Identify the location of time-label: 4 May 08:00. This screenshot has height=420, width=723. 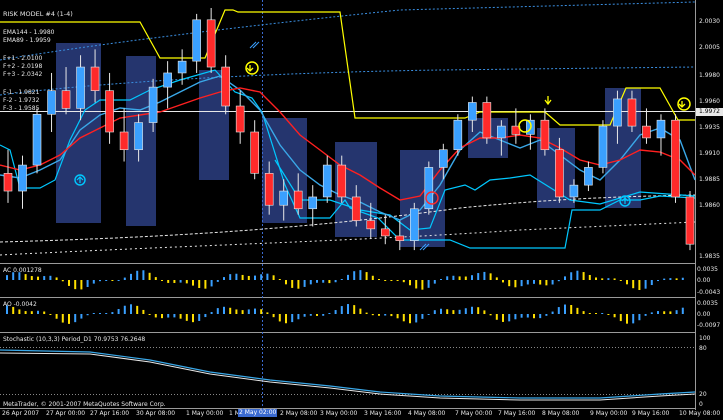
(427, 413).